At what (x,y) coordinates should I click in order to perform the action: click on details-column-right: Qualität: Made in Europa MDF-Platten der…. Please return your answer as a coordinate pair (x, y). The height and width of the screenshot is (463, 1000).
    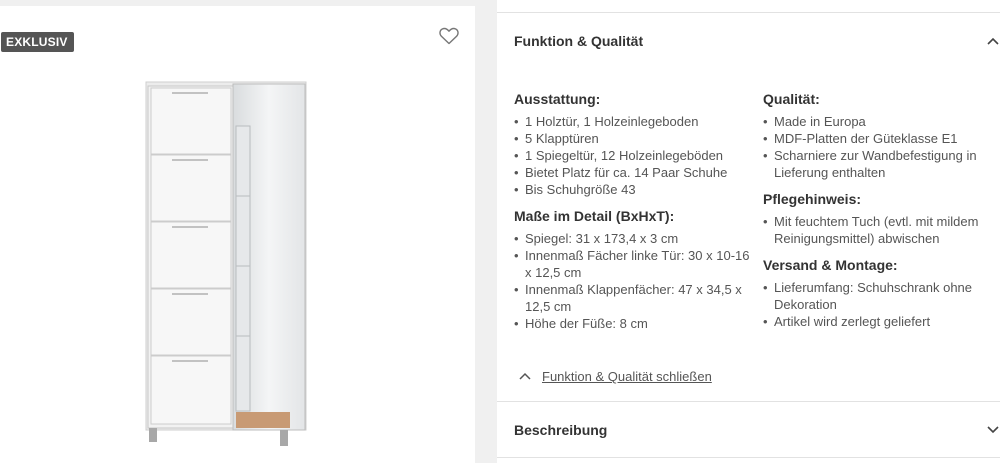
    Looking at the image, I should click on (875, 215).